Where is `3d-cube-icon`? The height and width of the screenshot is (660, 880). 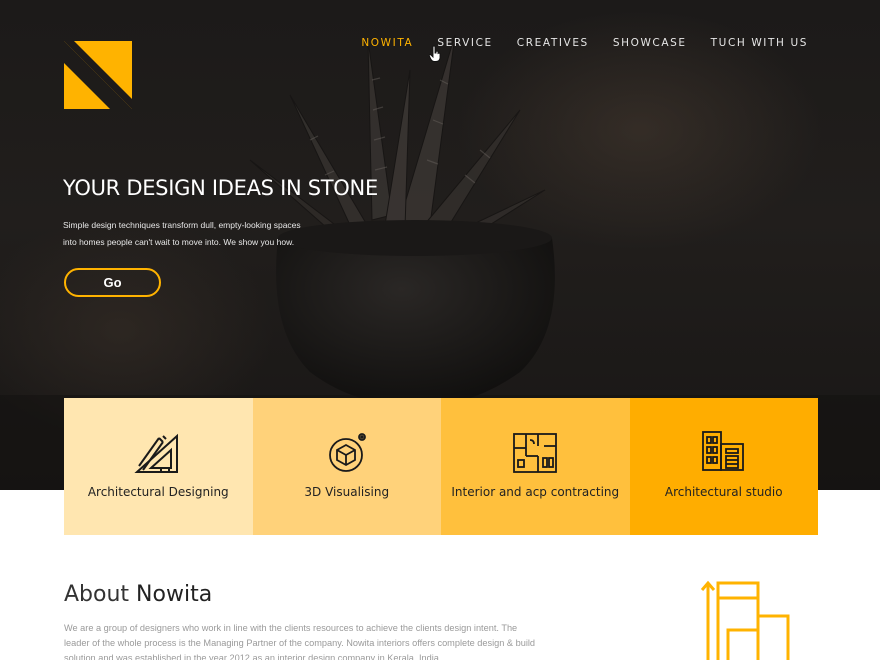
3d-cube-icon is located at coordinates (347, 452).